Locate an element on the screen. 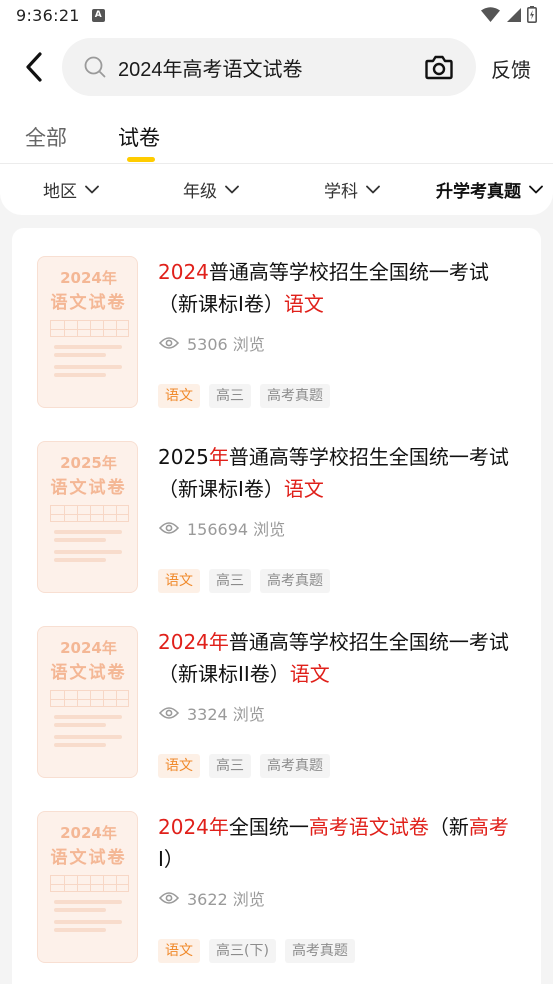  view-count-text: 3324 浏览 is located at coordinates (226, 714).